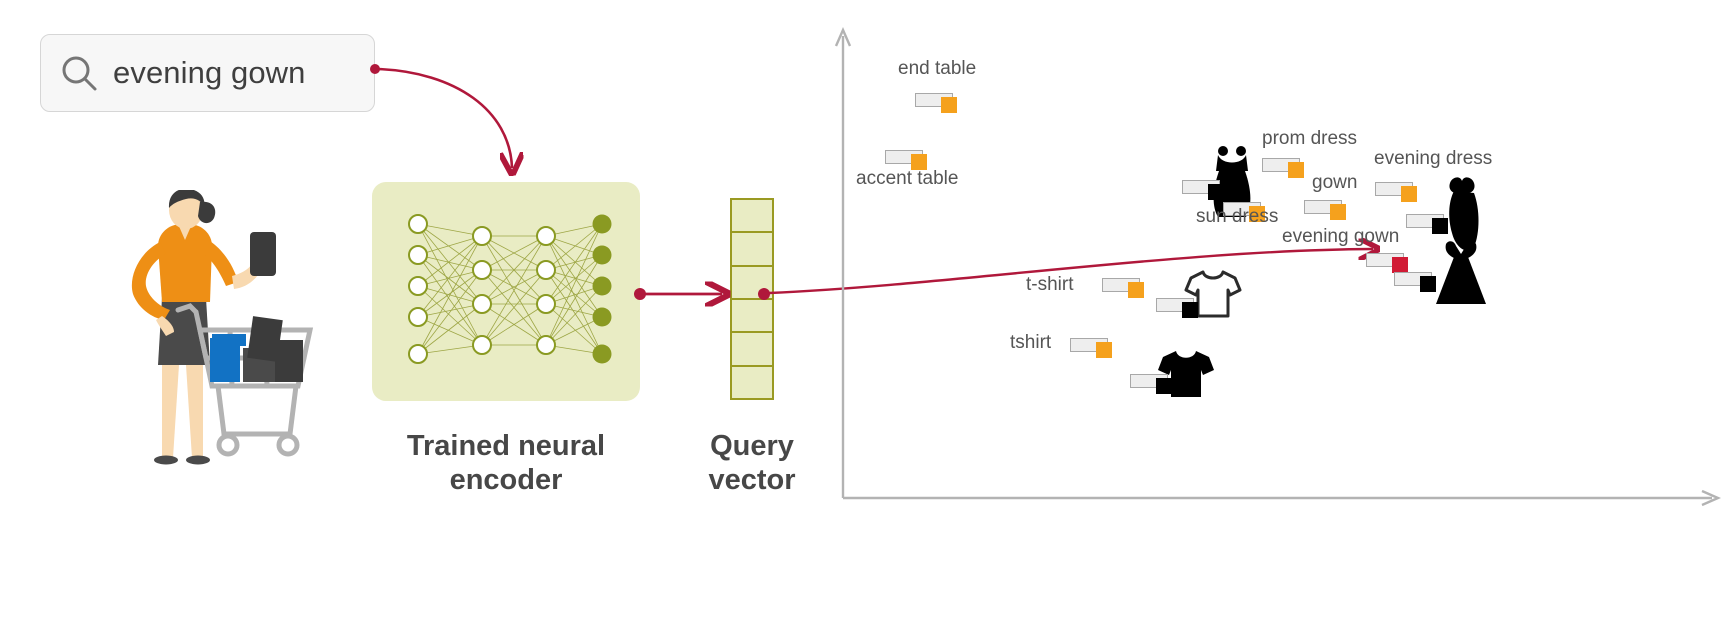  I want to click on encoder-caption-line2: encoder, so click(506, 479).